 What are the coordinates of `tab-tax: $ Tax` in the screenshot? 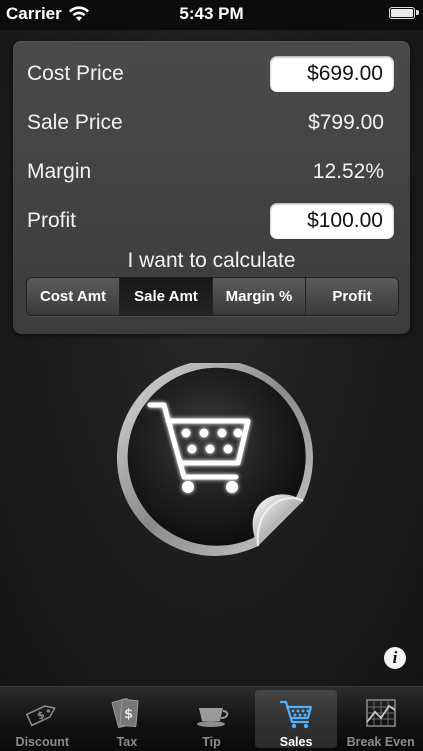 It's located at (127, 719).